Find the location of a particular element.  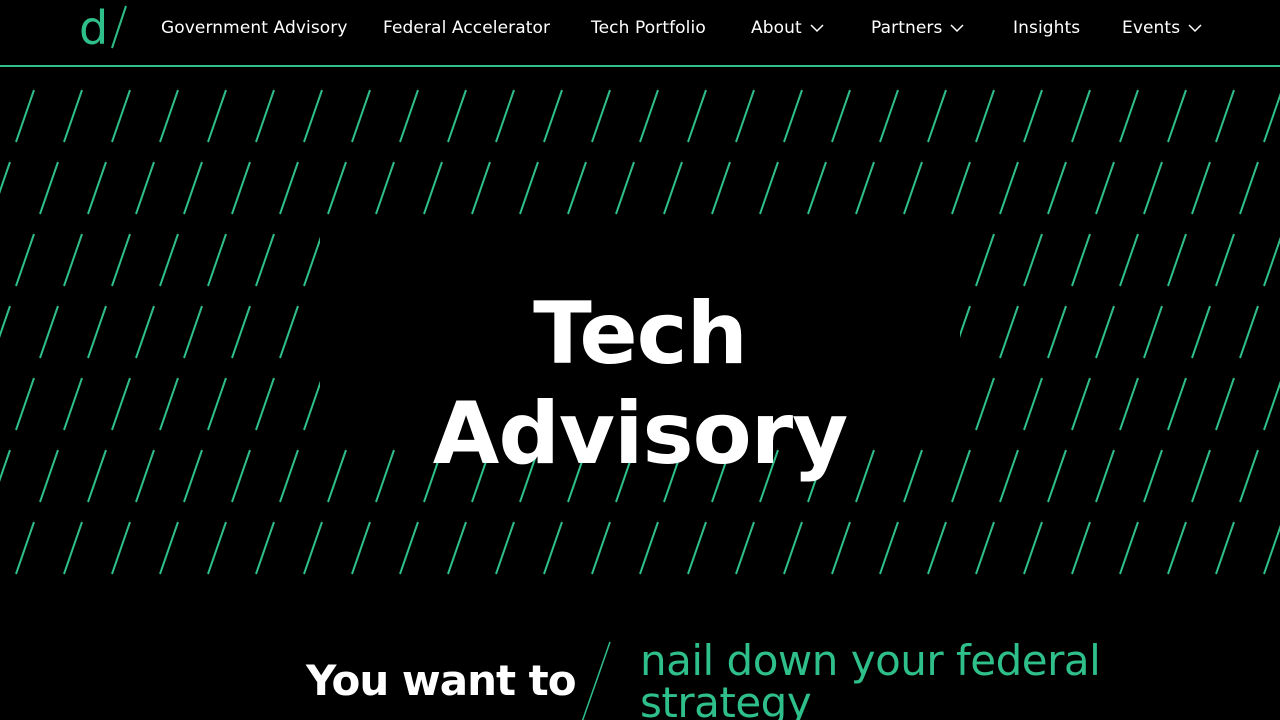

nav-item-label: Events is located at coordinates (1151, 28).